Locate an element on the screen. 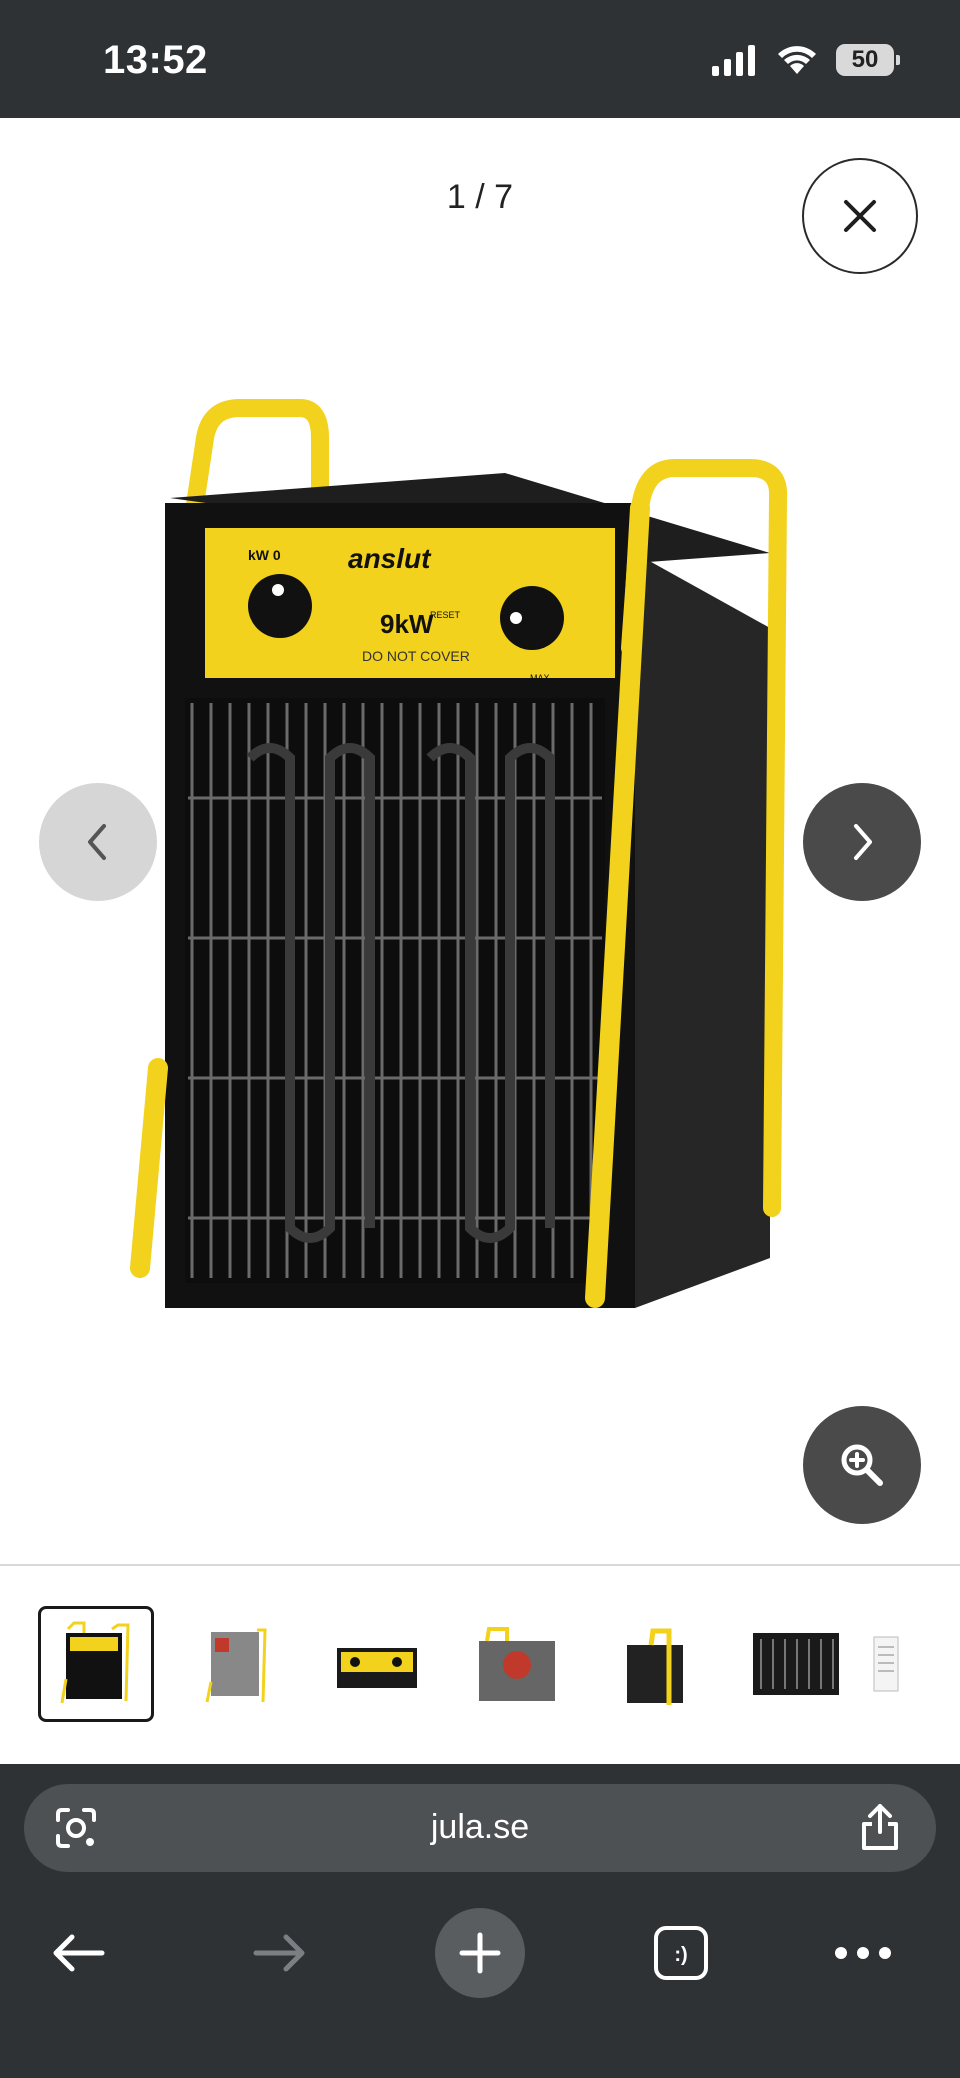 The height and width of the screenshot is (2078, 960). previous-image-button is located at coordinates (98, 842).